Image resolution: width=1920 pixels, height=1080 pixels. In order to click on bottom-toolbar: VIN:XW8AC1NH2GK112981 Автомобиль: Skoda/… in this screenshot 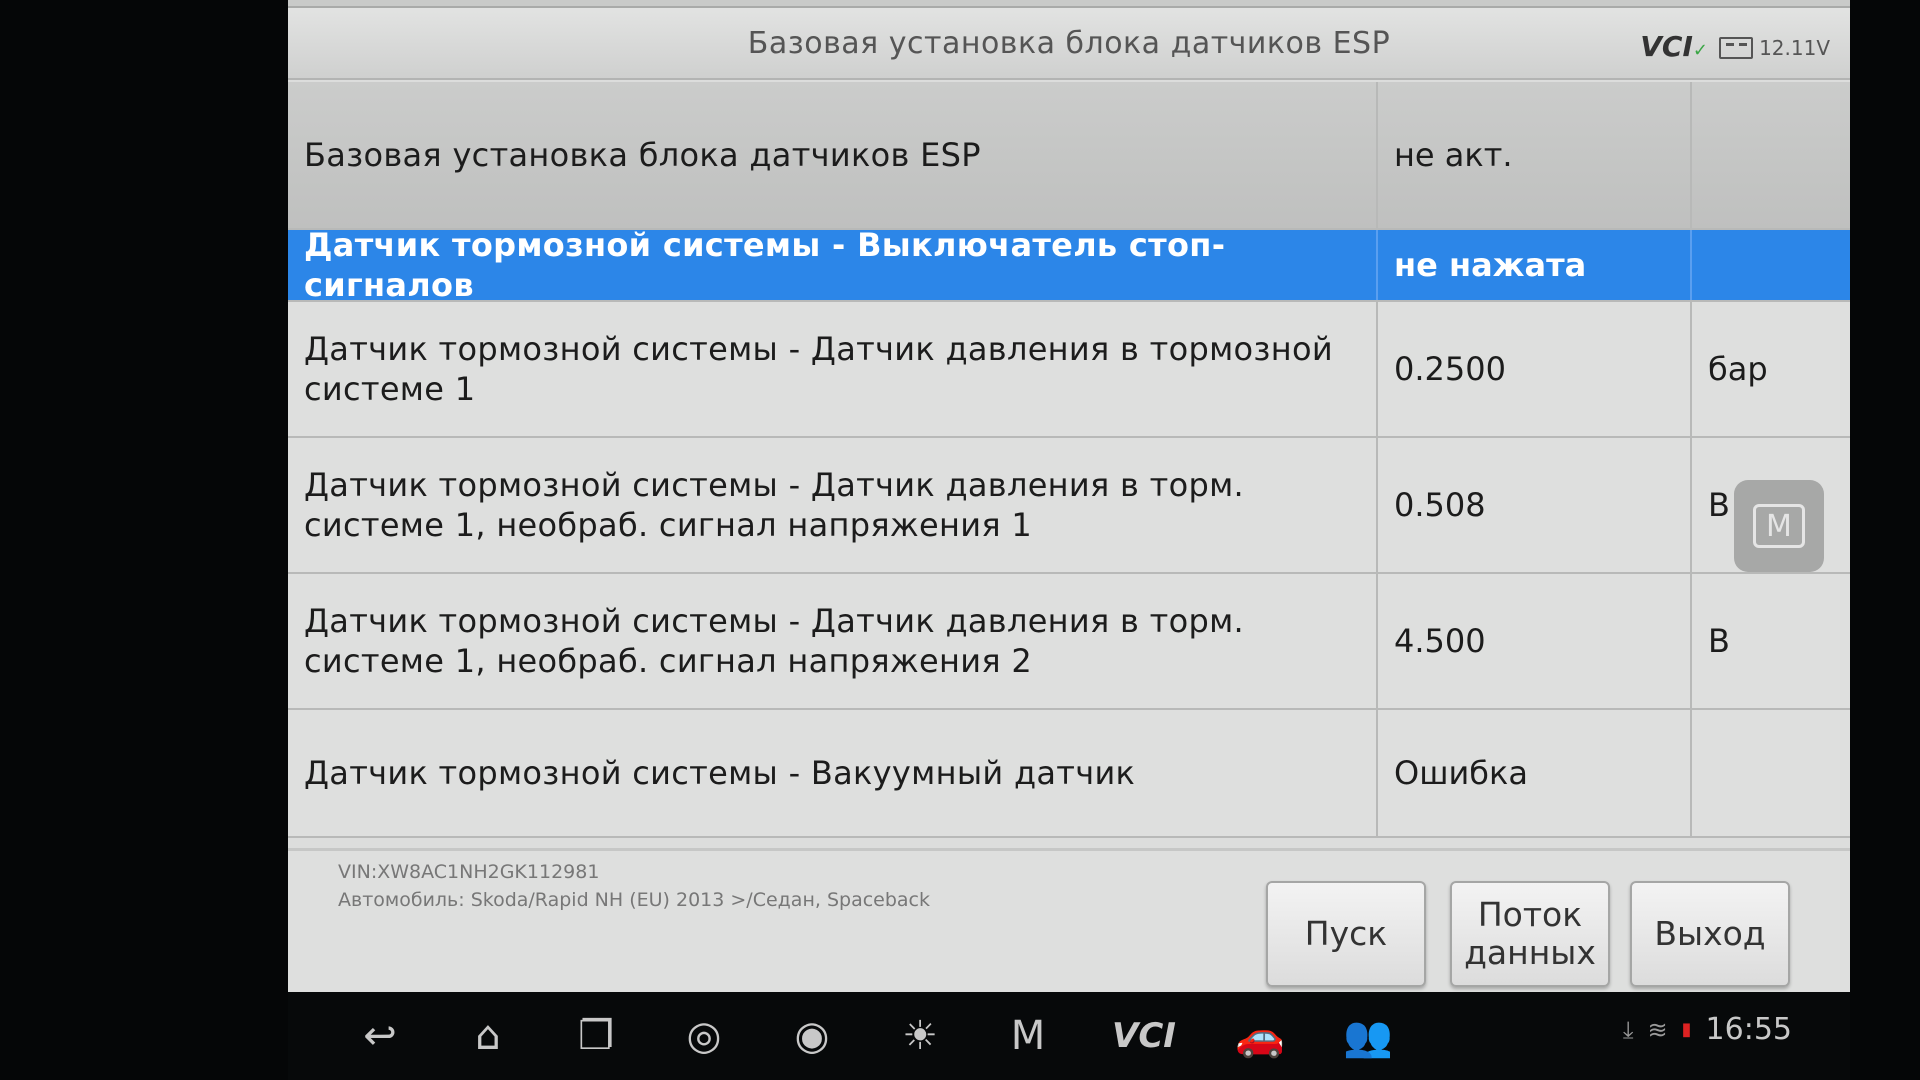, I will do `click(1069, 920)`.